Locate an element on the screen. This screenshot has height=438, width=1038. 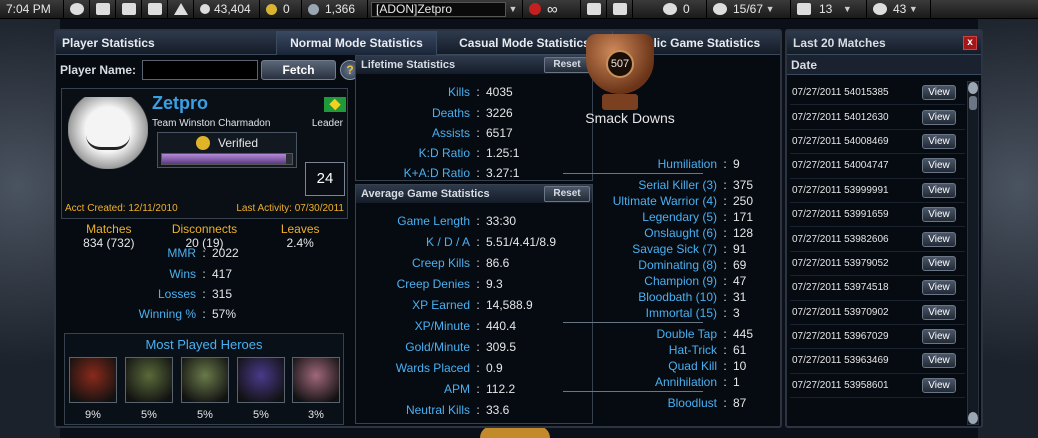
match-row: 07/27/2011 53999991 View is located at coordinates (877, 191).